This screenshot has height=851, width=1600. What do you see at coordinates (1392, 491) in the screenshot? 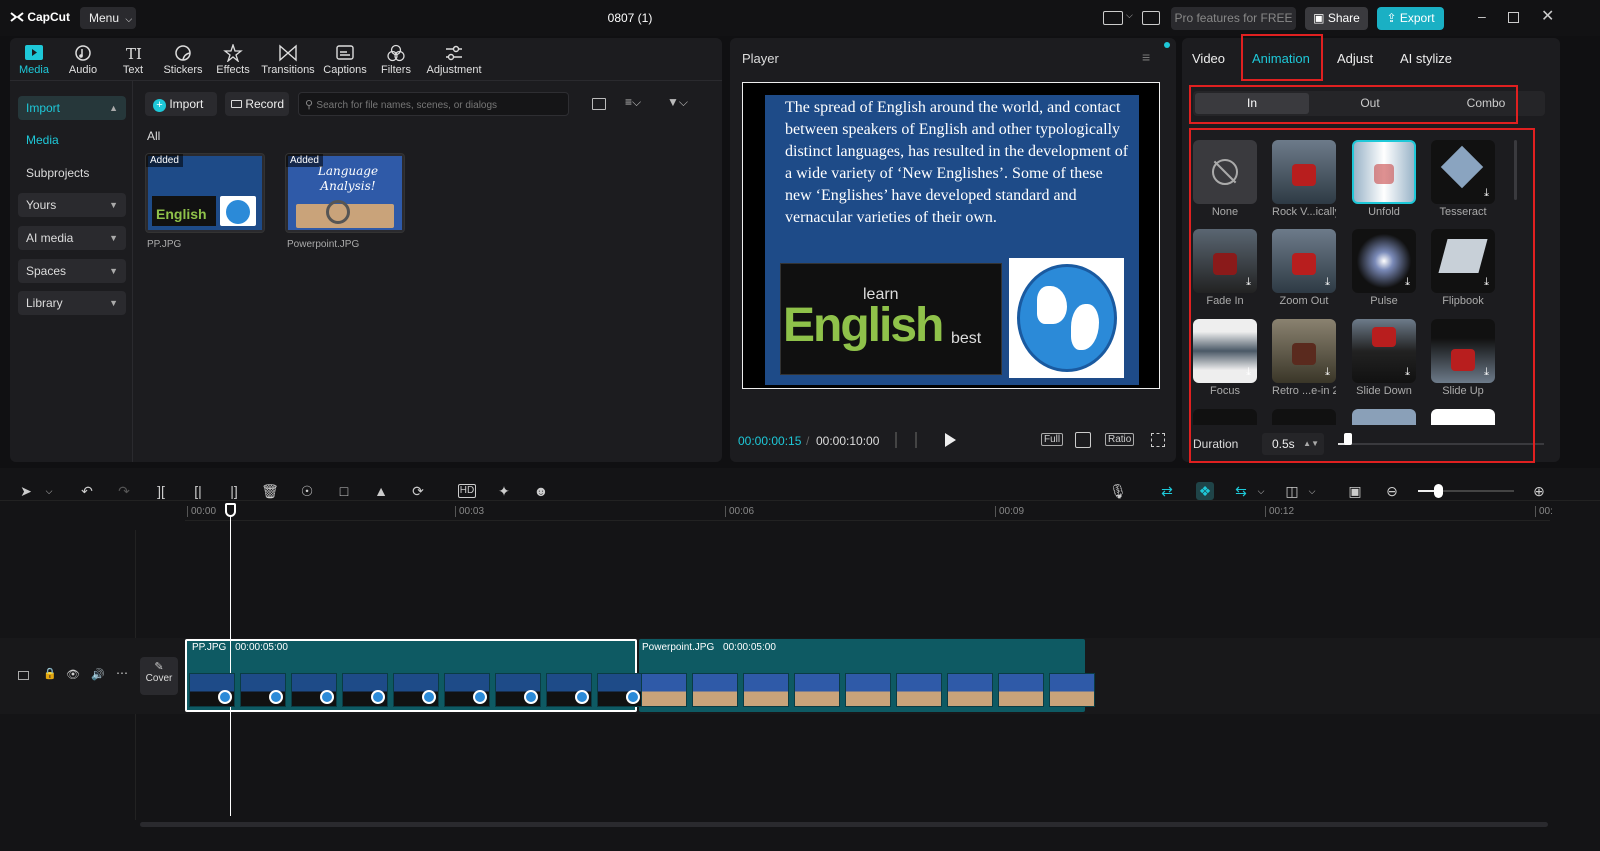
I see `zoom-out-icon: ⊖` at bounding box center [1392, 491].